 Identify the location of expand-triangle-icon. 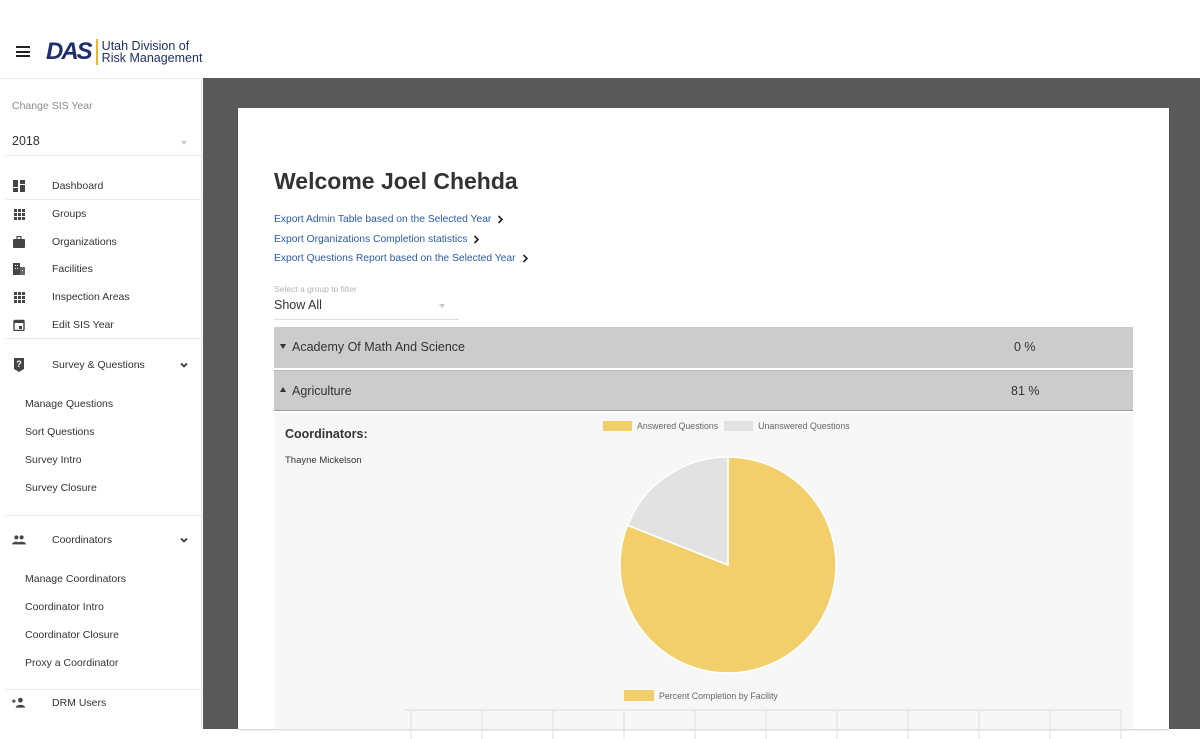
(283, 346).